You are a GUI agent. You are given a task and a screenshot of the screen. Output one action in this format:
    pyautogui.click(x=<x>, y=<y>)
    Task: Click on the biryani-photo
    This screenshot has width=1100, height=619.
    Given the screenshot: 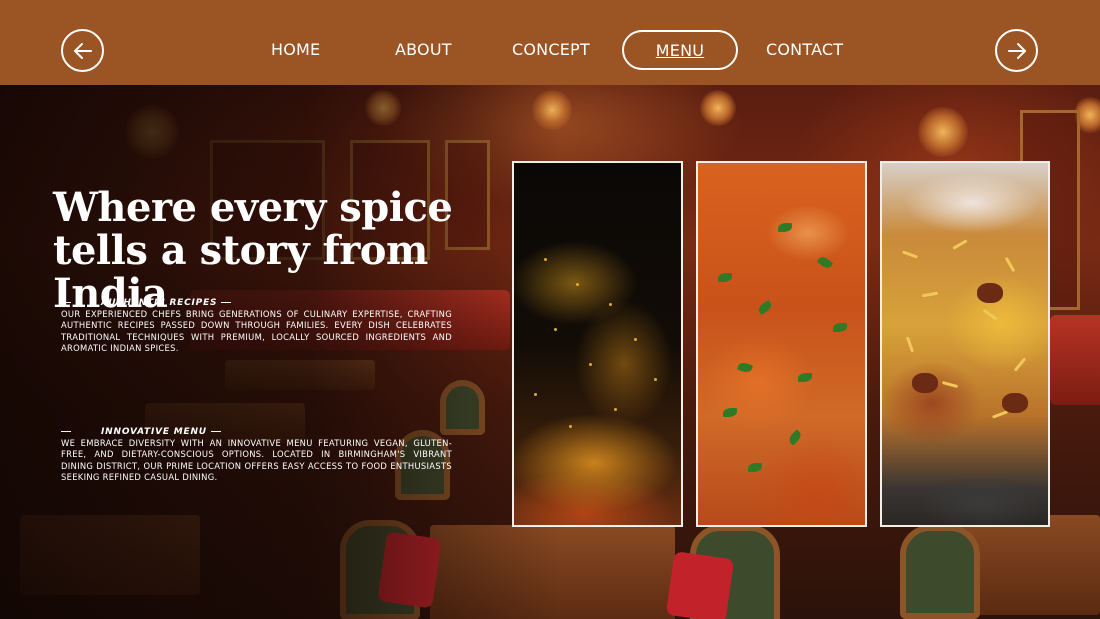 What is the action you would take?
    pyautogui.click(x=965, y=344)
    